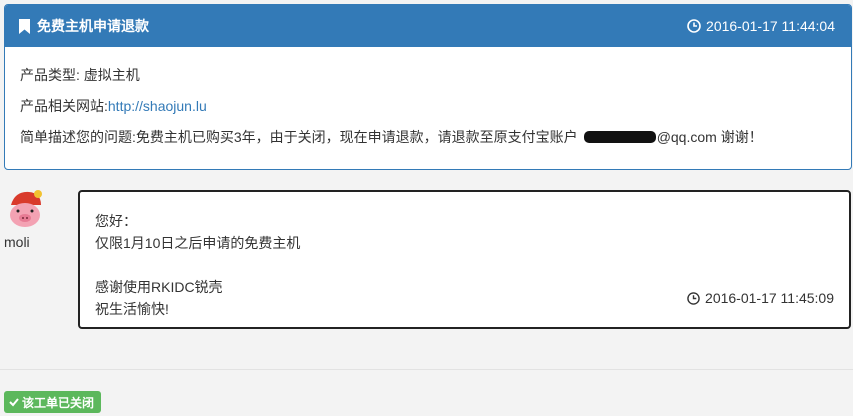 The image size is (853, 416). What do you see at coordinates (619, 137) in the screenshot?
I see `redacted-email` at bounding box center [619, 137].